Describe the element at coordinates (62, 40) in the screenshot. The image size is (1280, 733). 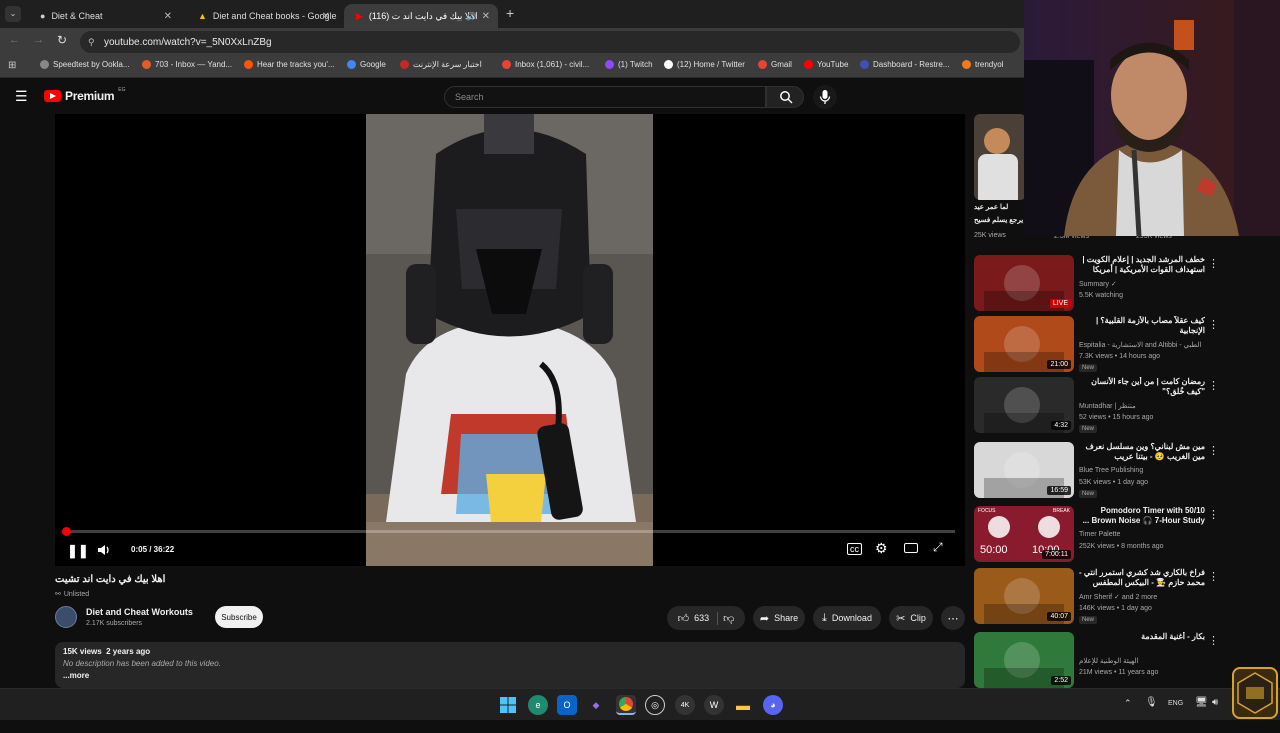
I see `reload-icon: ↻` at that location.